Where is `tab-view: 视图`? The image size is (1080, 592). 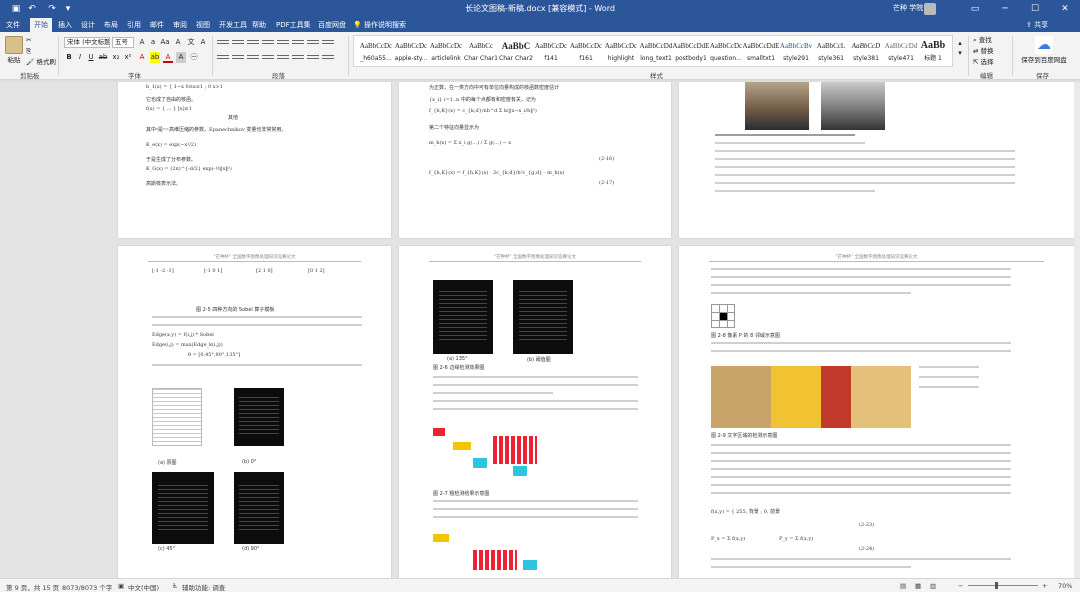
tab-view: 视图 is located at coordinates (203, 25).